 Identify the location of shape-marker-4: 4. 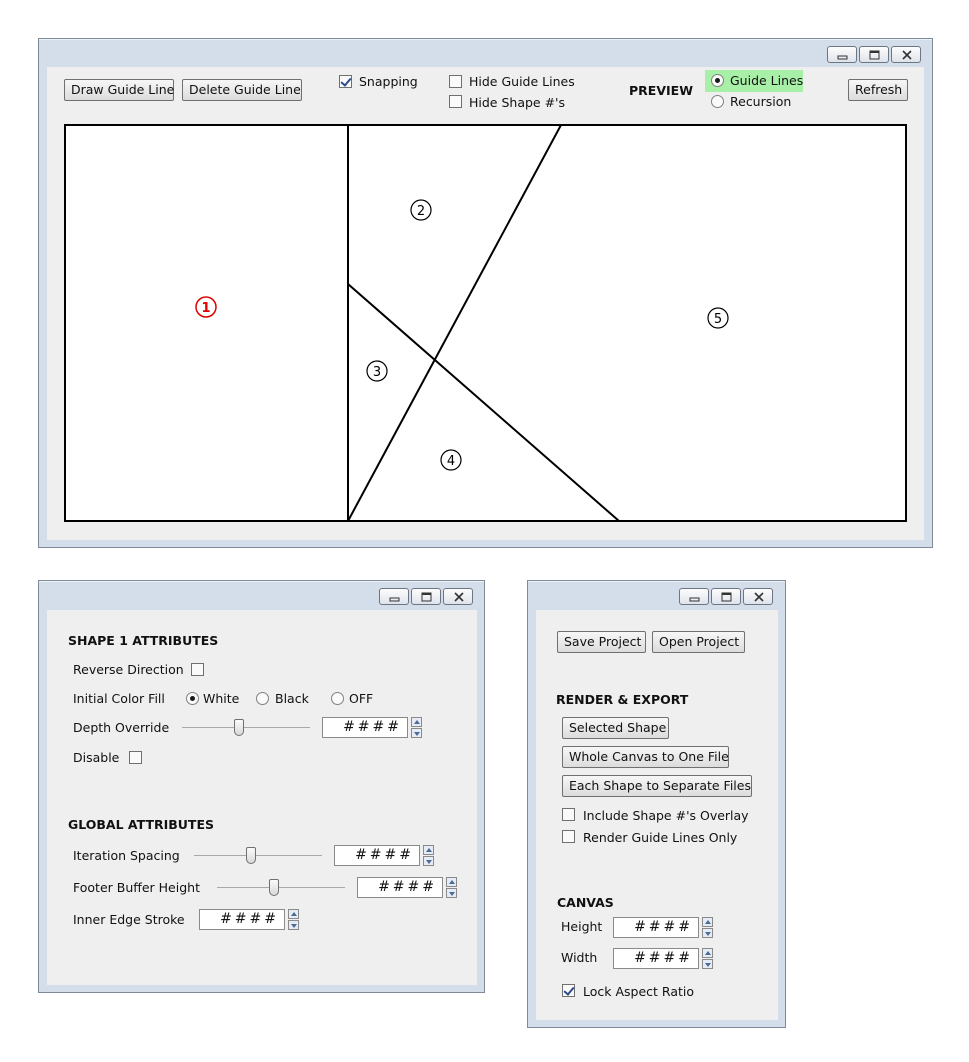
(451, 460).